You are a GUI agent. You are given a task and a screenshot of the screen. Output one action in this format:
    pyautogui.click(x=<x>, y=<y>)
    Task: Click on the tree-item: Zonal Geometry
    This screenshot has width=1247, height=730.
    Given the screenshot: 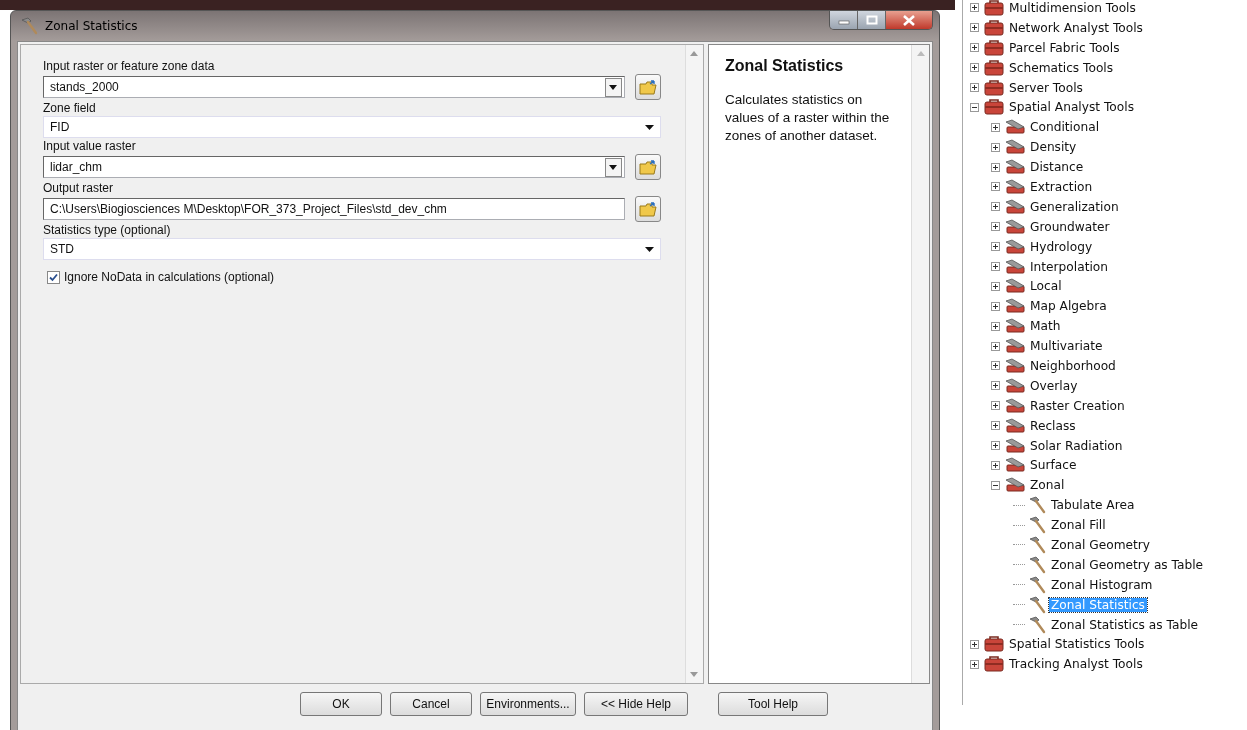 What is the action you would take?
    pyautogui.click(x=1101, y=545)
    